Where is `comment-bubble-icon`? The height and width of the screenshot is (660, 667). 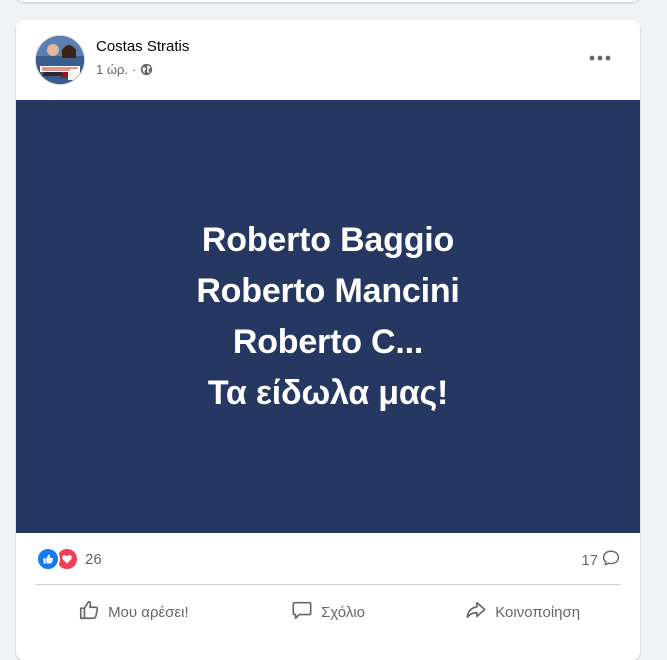
comment-bubble-icon is located at coordinates (611, 560).